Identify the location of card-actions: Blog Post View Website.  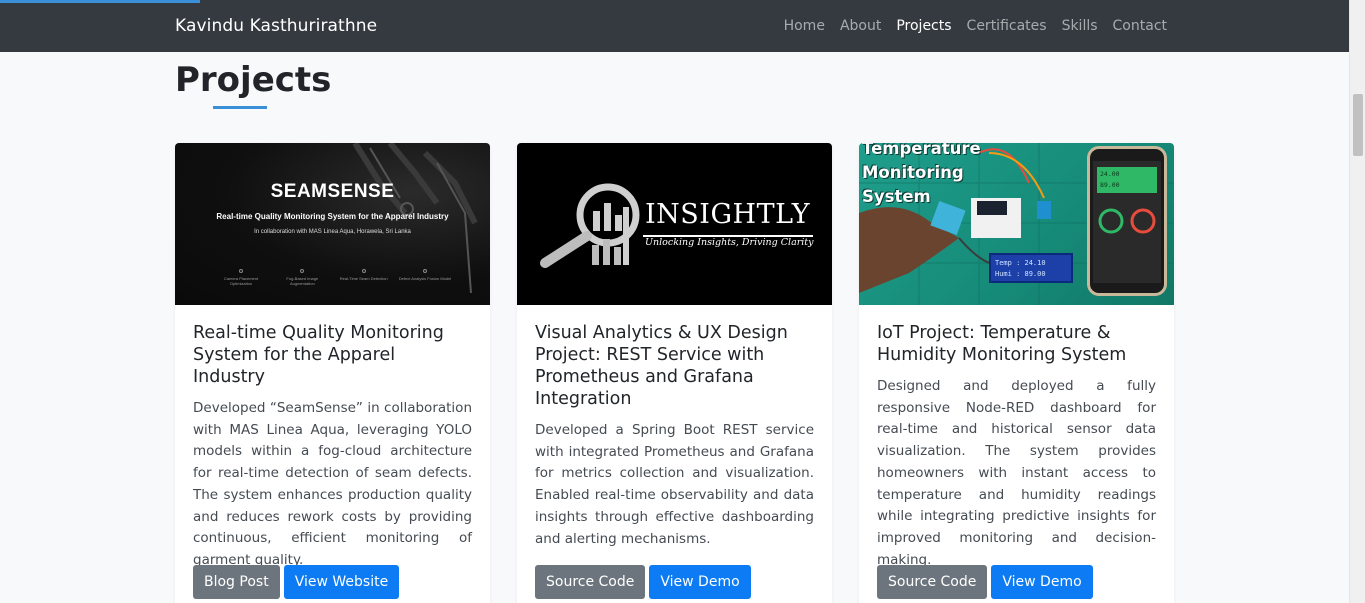
(296, 582).